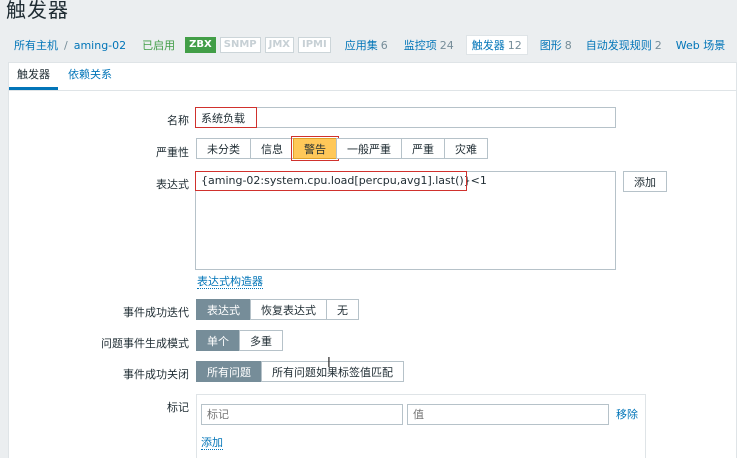 The width and height of the screenshot is (737, 458). What do you see at coordinates (429, 45) in the screenshot?
I see `items-link: 监控项 24` at bounding box center [429, 45].